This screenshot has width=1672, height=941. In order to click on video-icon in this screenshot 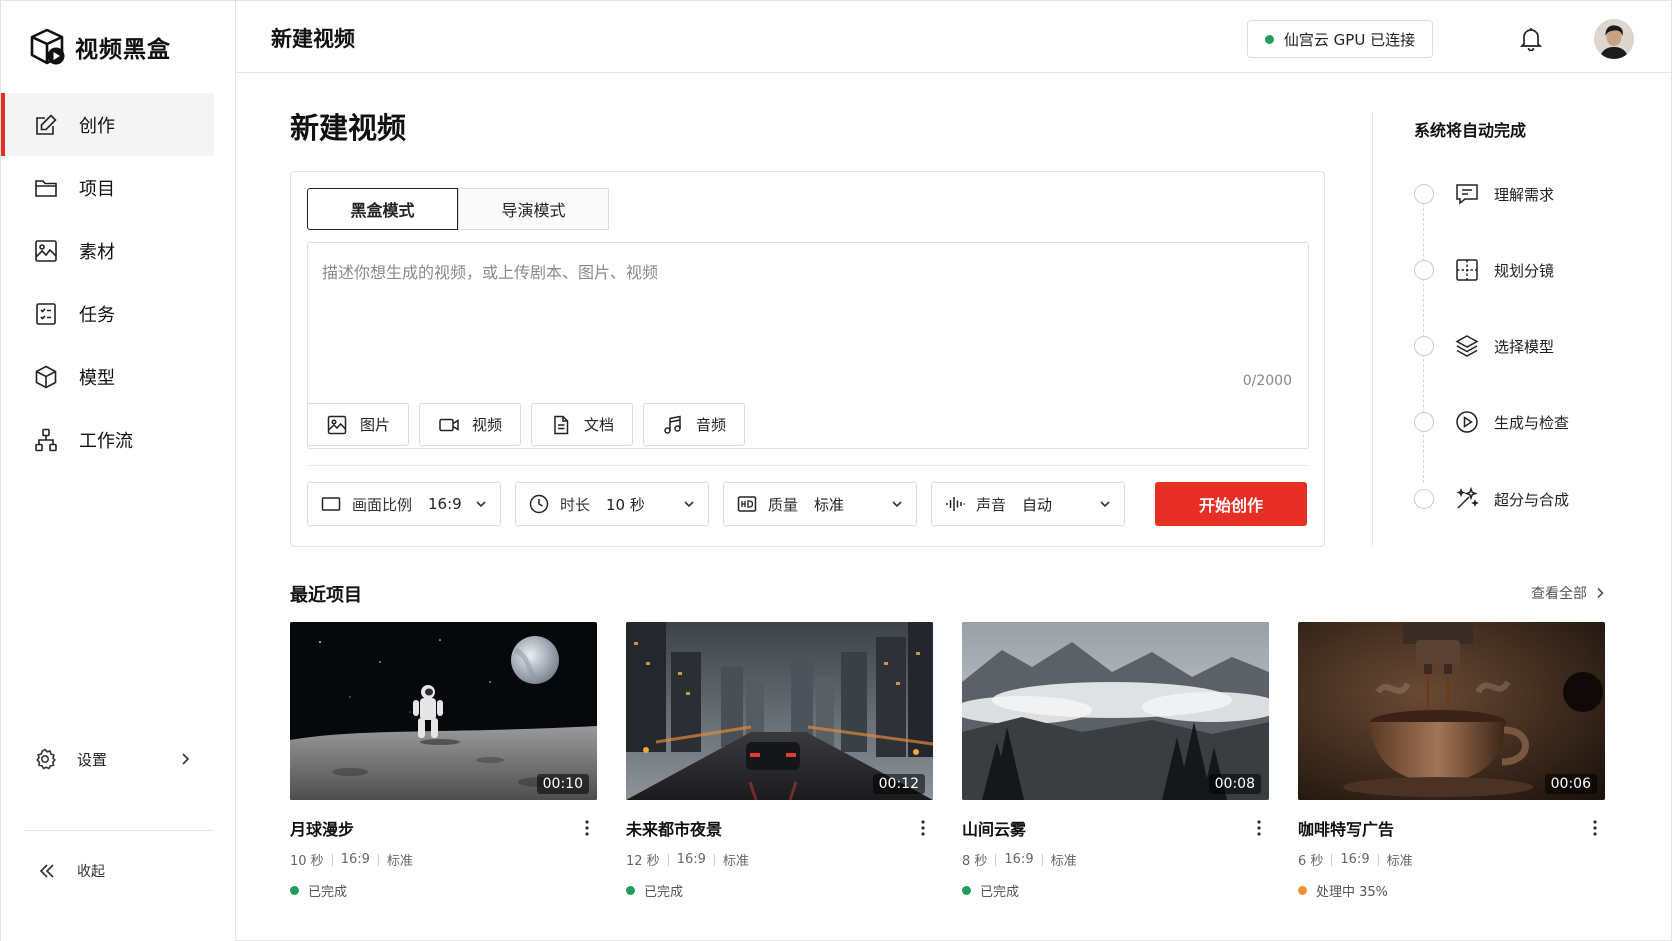, I will do `click(449, 424)`.